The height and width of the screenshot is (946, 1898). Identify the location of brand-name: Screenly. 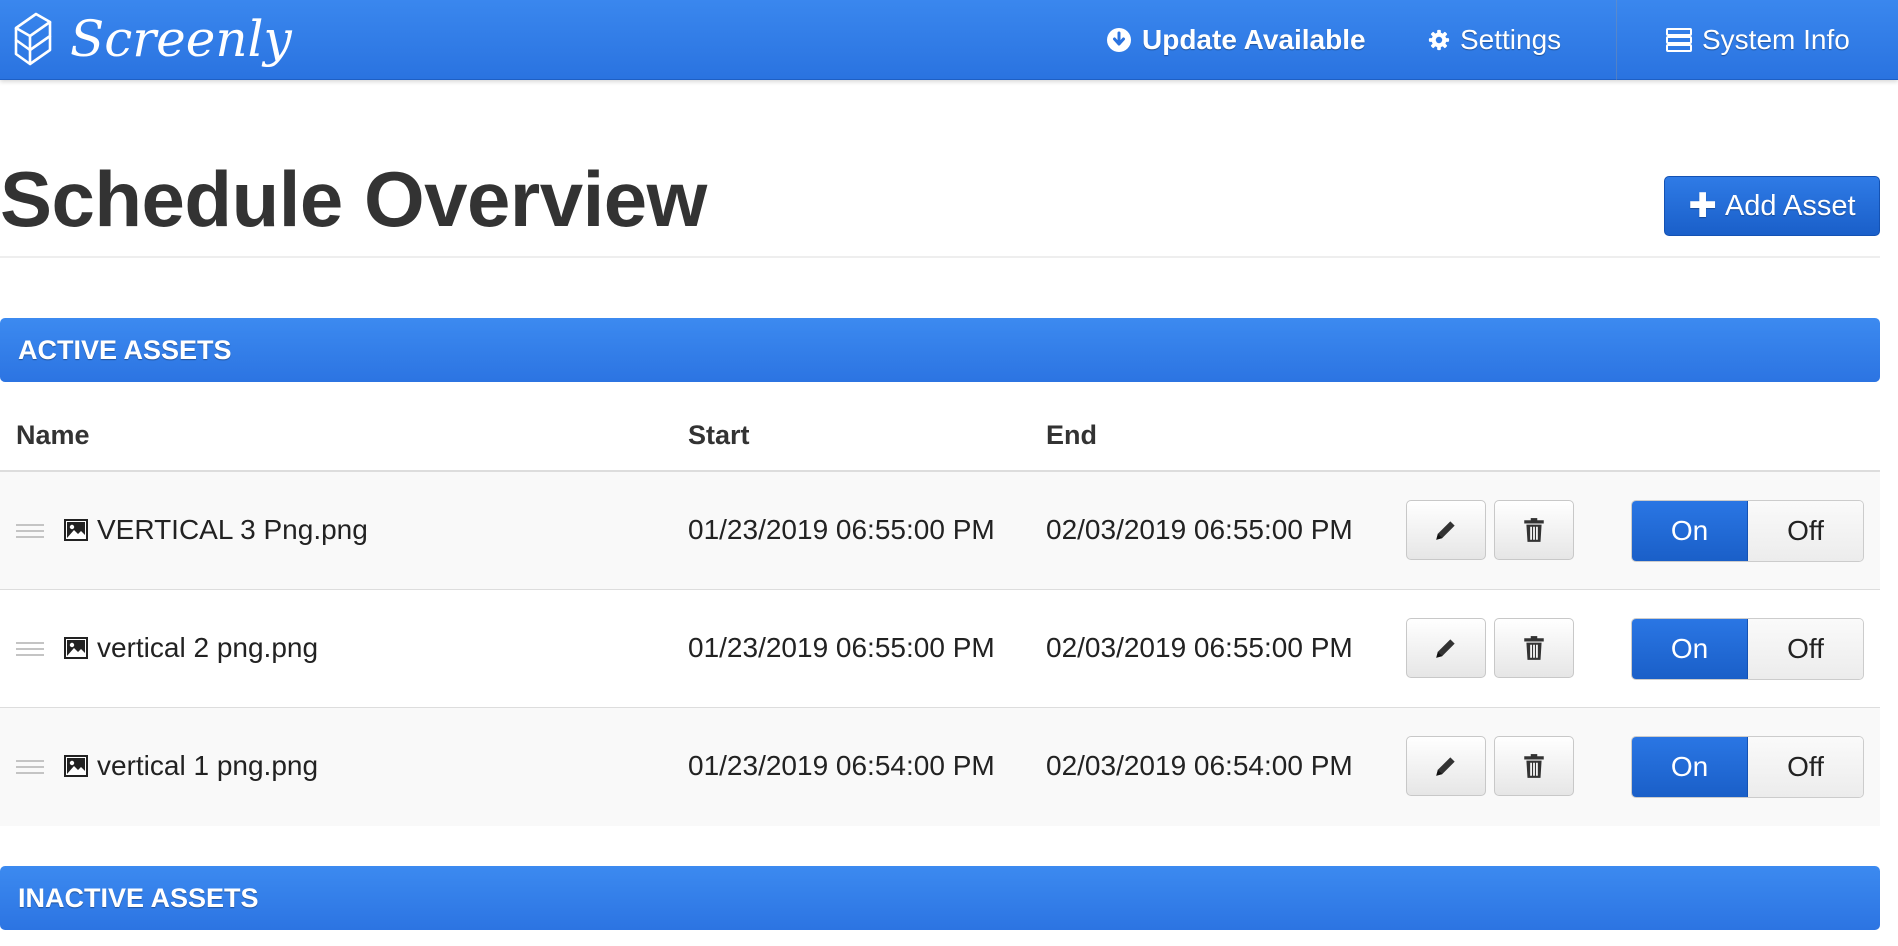
(181, 39).